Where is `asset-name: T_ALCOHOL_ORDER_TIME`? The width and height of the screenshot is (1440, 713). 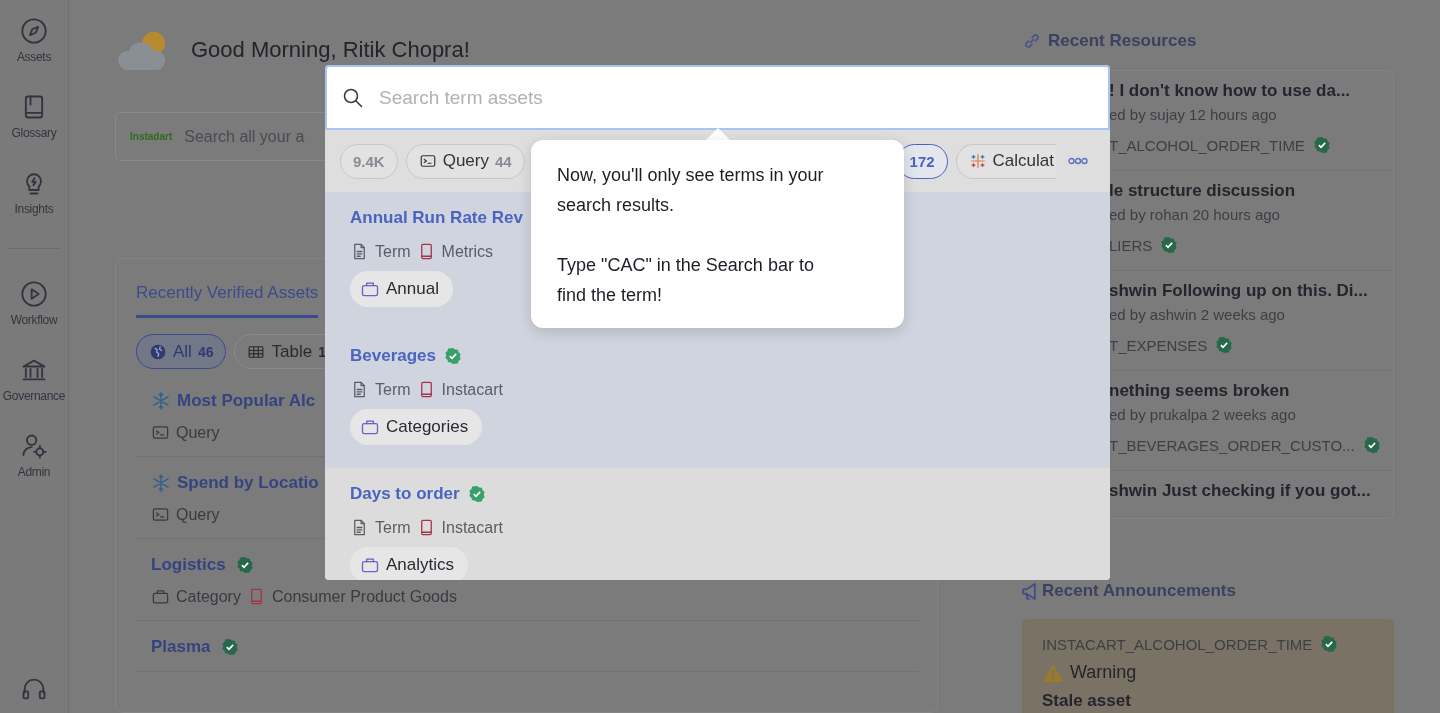
asset-name: T_ALCOHOL_ORDER_TIME is located at coordinates (1207, 145).